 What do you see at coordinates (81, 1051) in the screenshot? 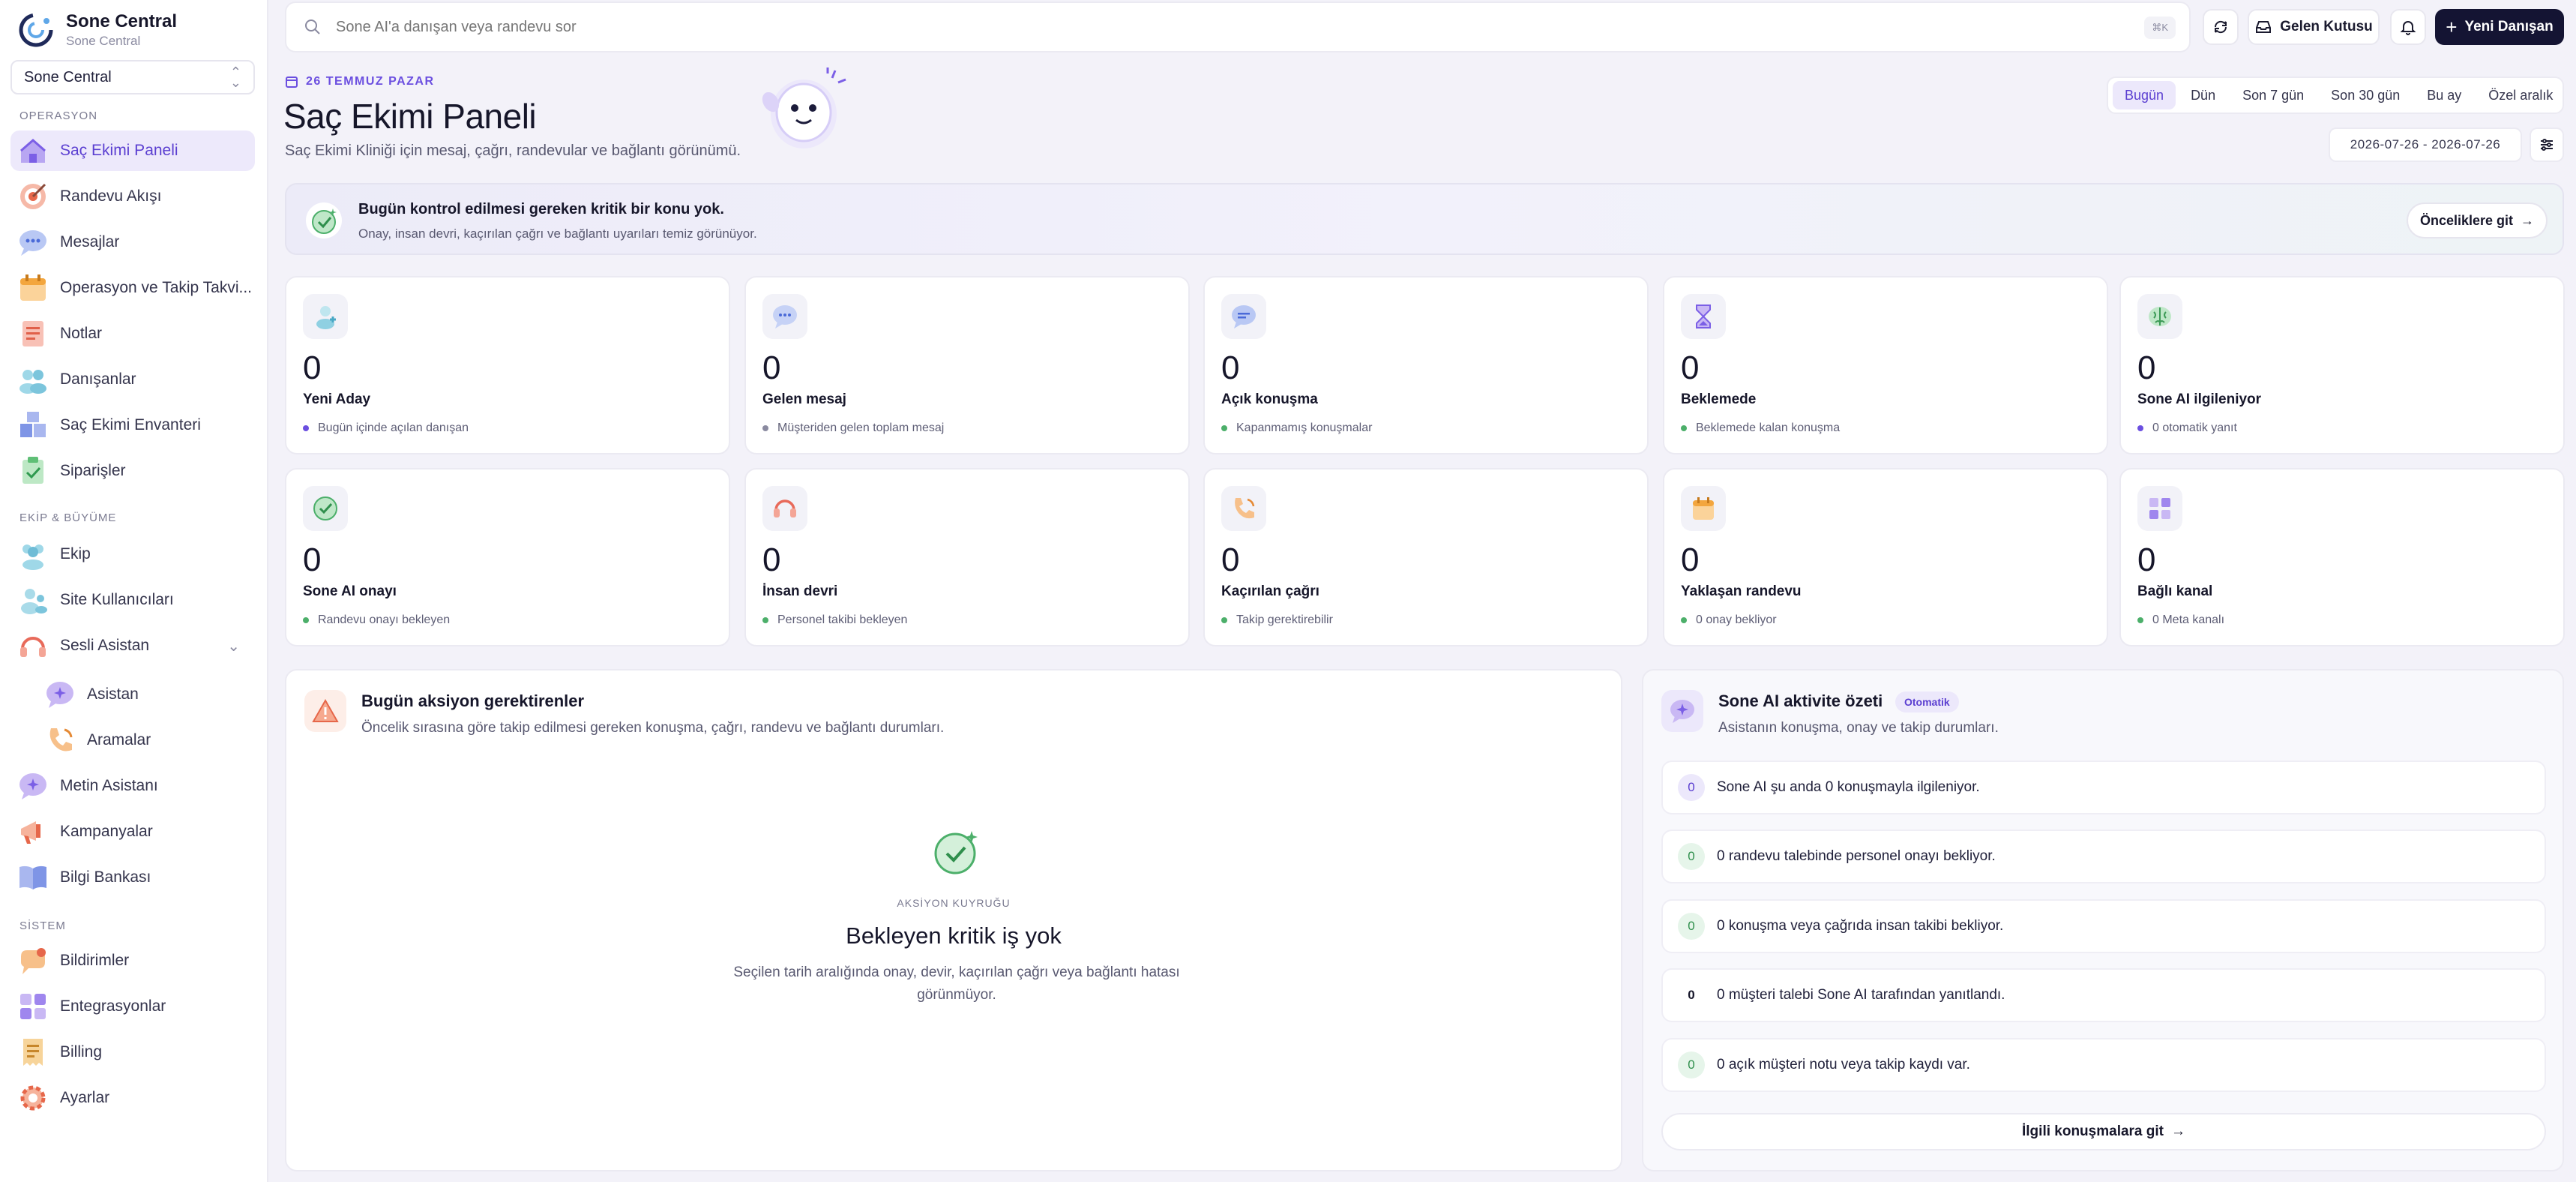
I see `sidebar-item-label: Billing` at bounding box center [81, 1051].